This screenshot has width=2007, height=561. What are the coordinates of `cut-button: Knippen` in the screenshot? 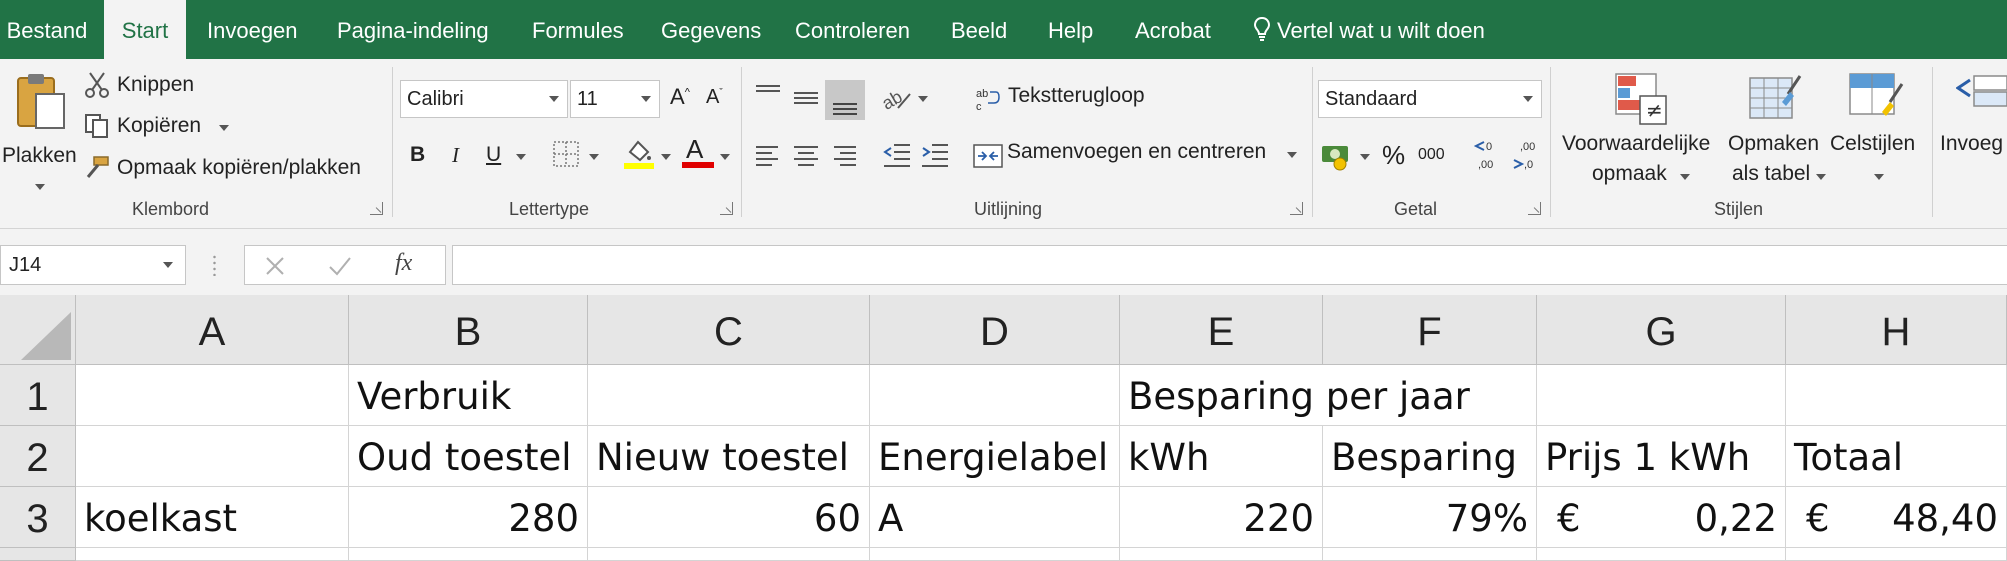 It's located at (155, 85).